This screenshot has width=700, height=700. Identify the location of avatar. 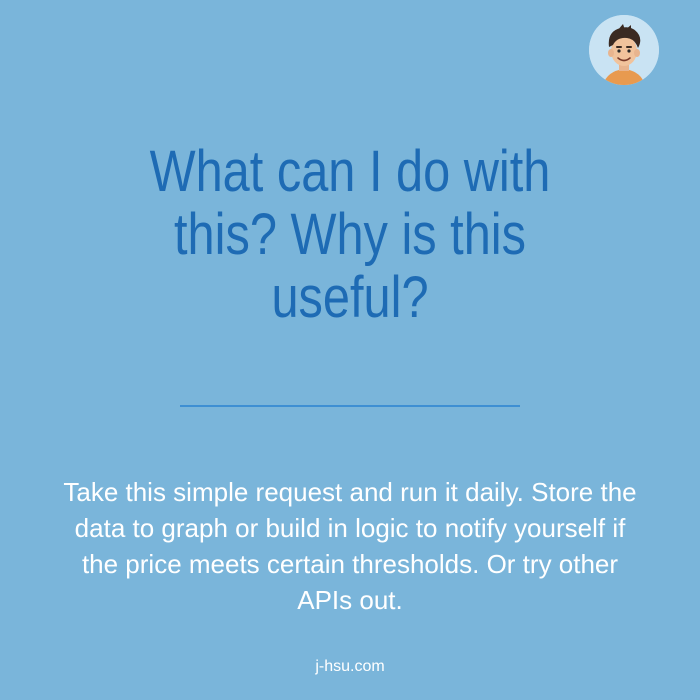
(624, 50).